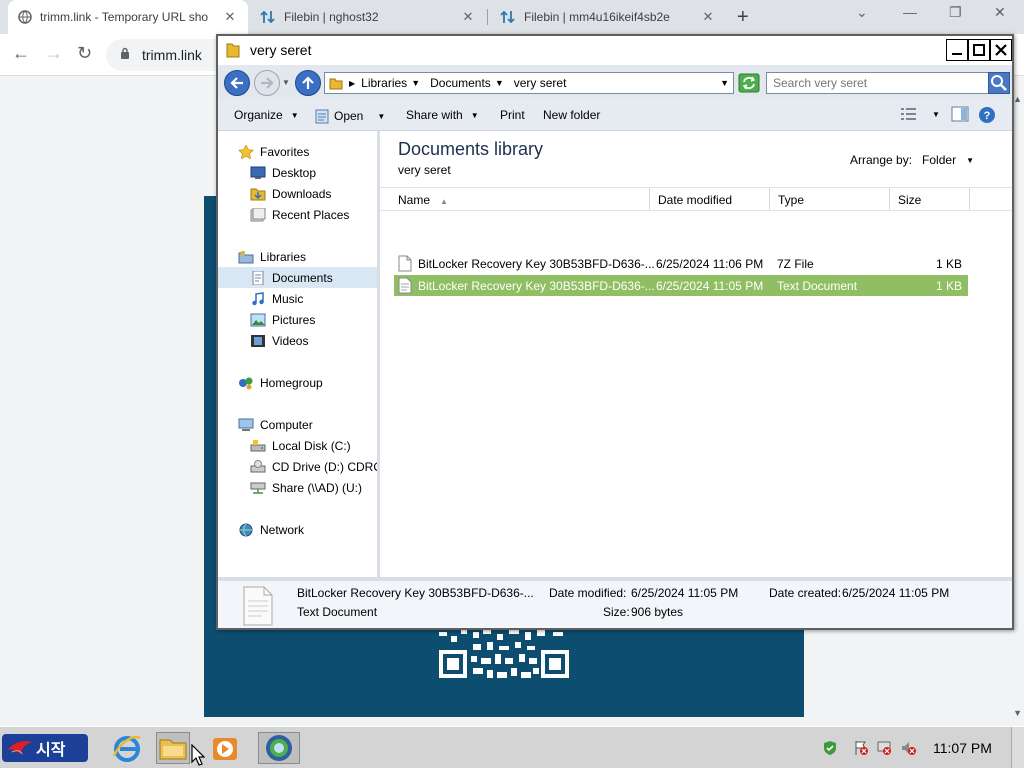  What do you see at coordinates (469, 83) in the screenshot?
I see `breadcrumb-documents: Documents ▼` at bounding box center [469, 83].